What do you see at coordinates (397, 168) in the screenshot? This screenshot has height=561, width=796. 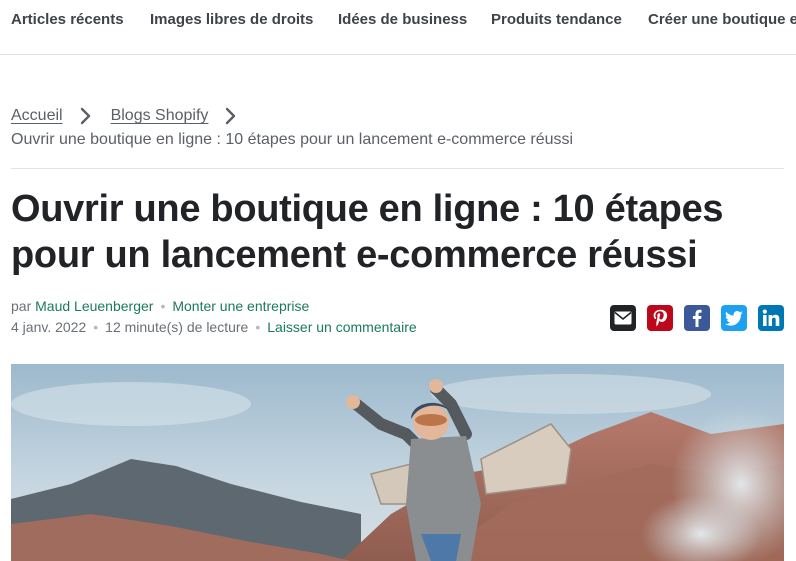 I see `divider` at bounding box center [397, 168].